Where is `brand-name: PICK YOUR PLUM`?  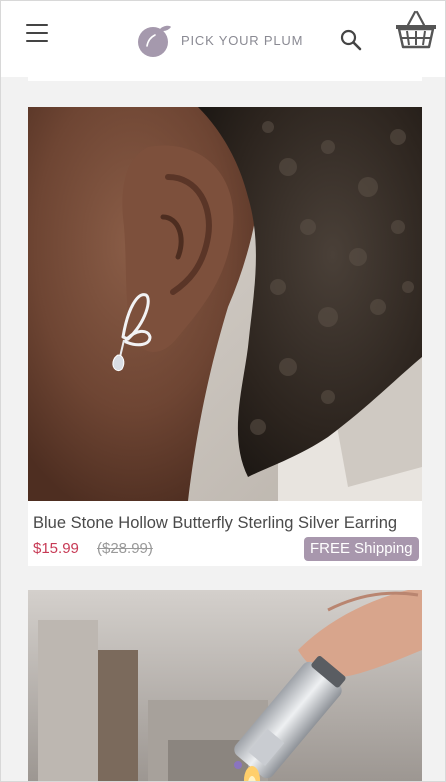 brand-name: PICK YOUR PLUM is located at coordinates (242, 40).